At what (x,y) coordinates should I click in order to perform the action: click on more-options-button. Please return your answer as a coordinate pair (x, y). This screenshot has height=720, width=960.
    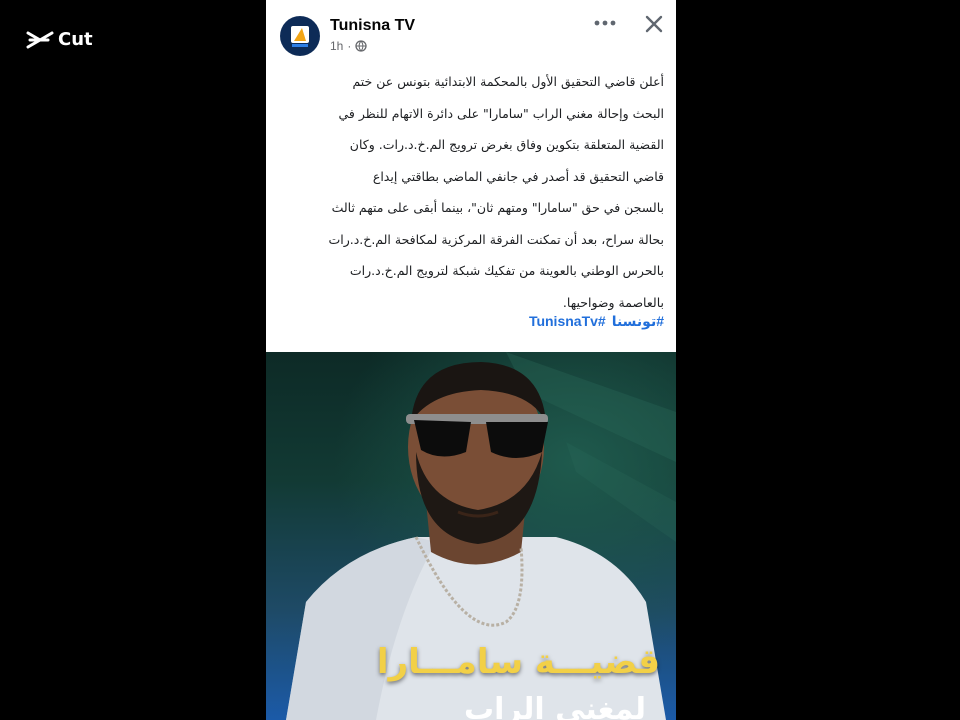
    Looking at the image, I should click on (605, 23).